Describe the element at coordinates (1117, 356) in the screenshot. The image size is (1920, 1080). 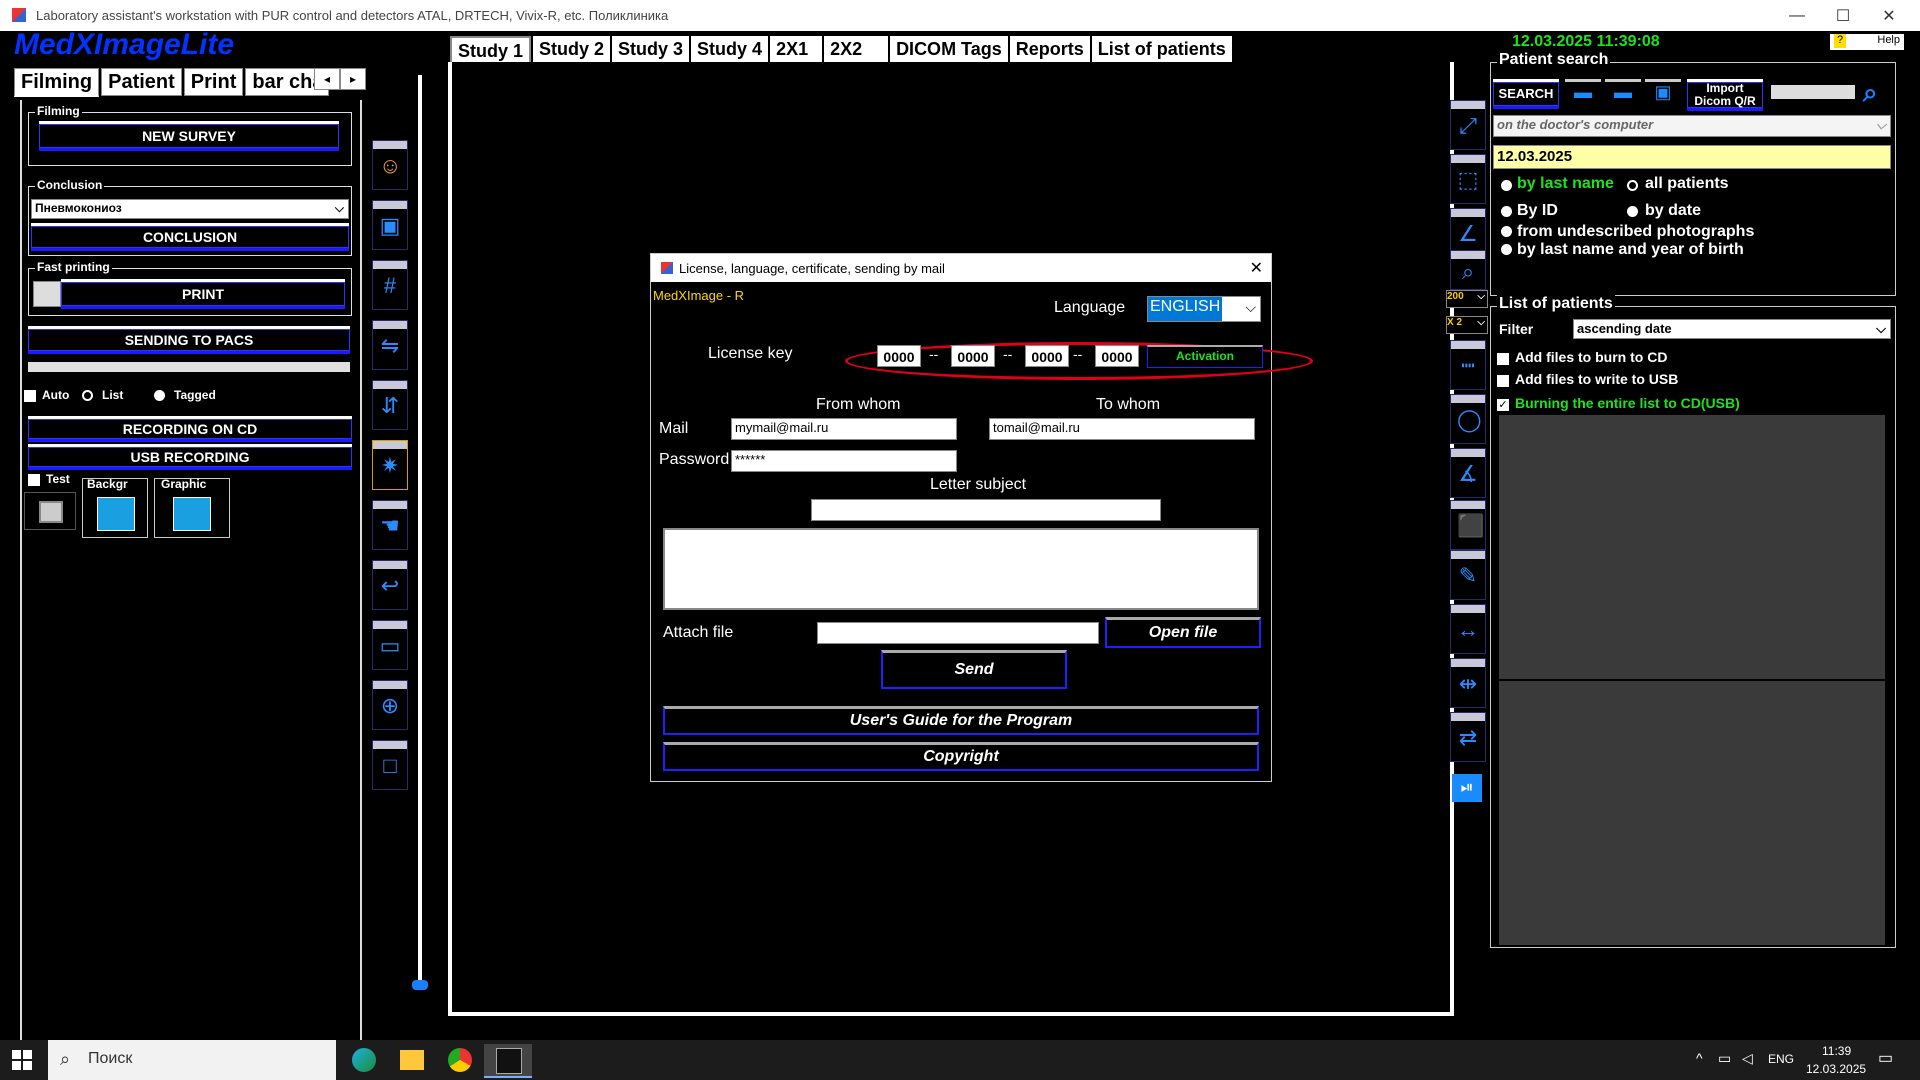
I see `license-key-part-4: 0000` at that location.